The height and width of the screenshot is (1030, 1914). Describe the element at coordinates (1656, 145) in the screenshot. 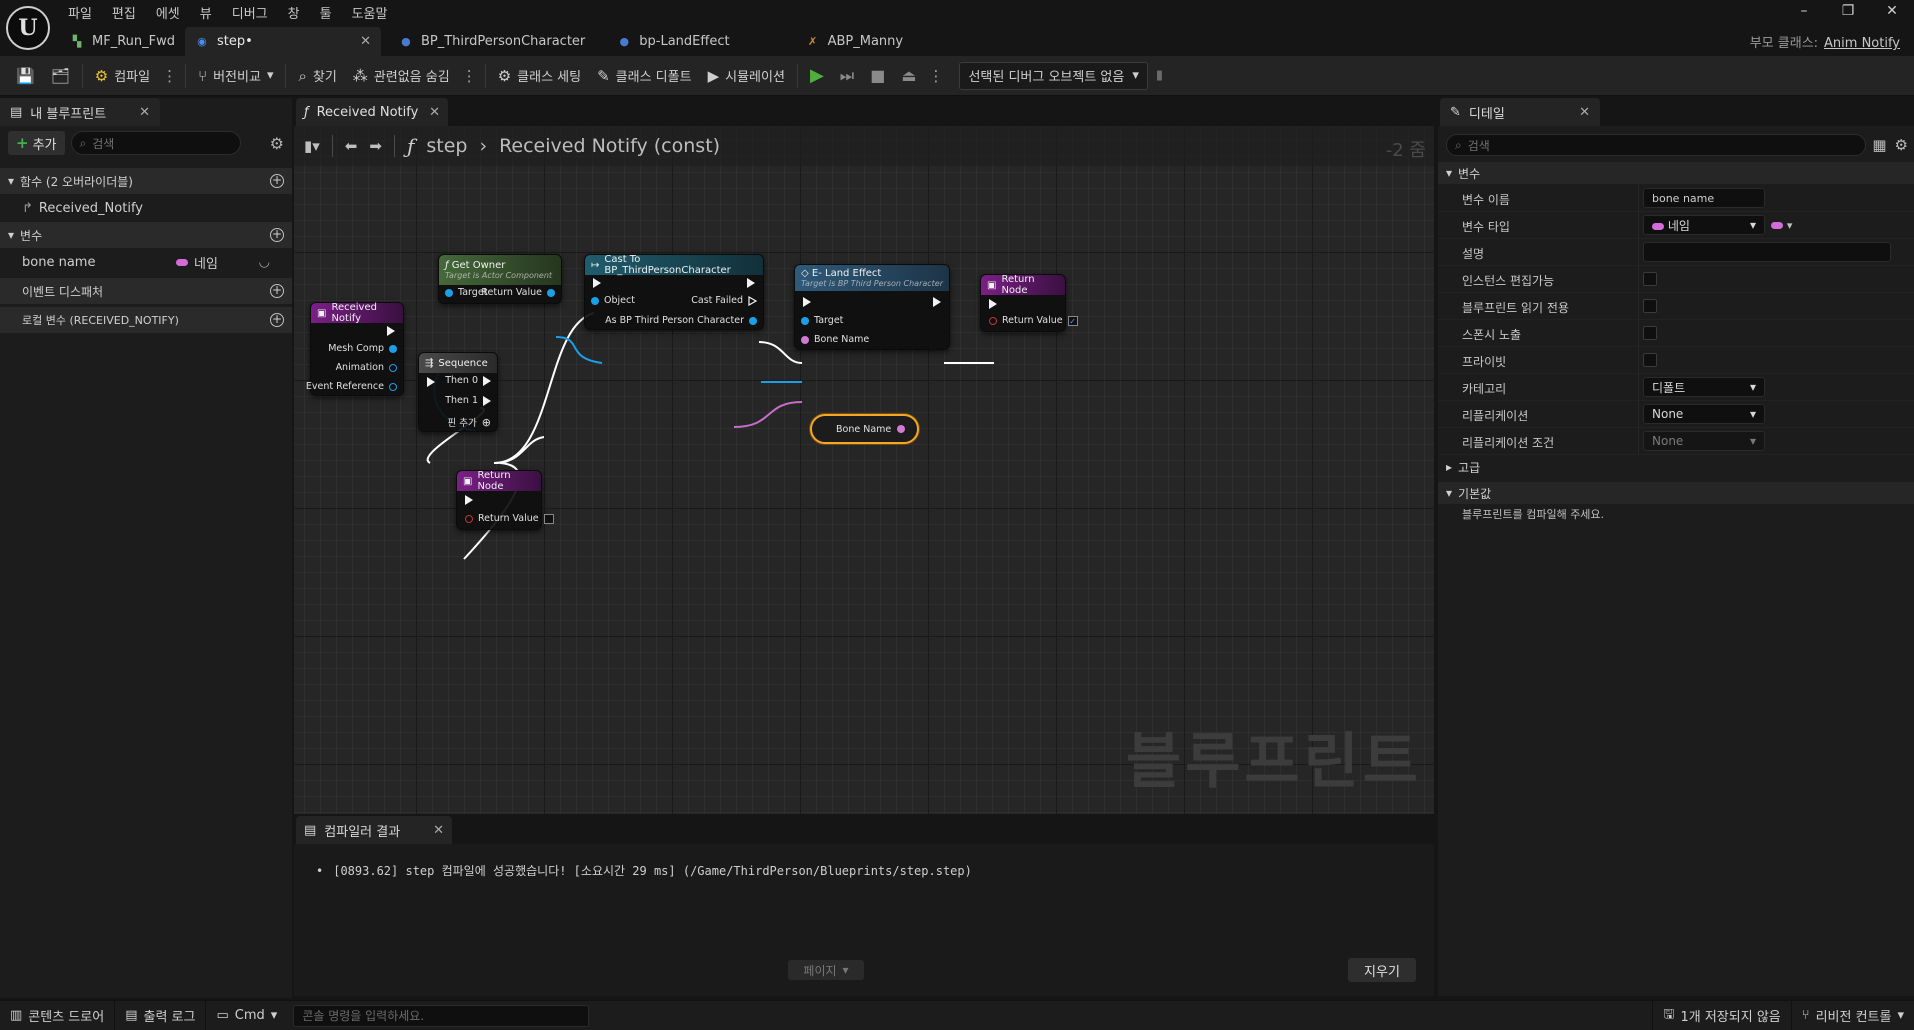

I see `details-search-input: ⌕ 검색` at that location.